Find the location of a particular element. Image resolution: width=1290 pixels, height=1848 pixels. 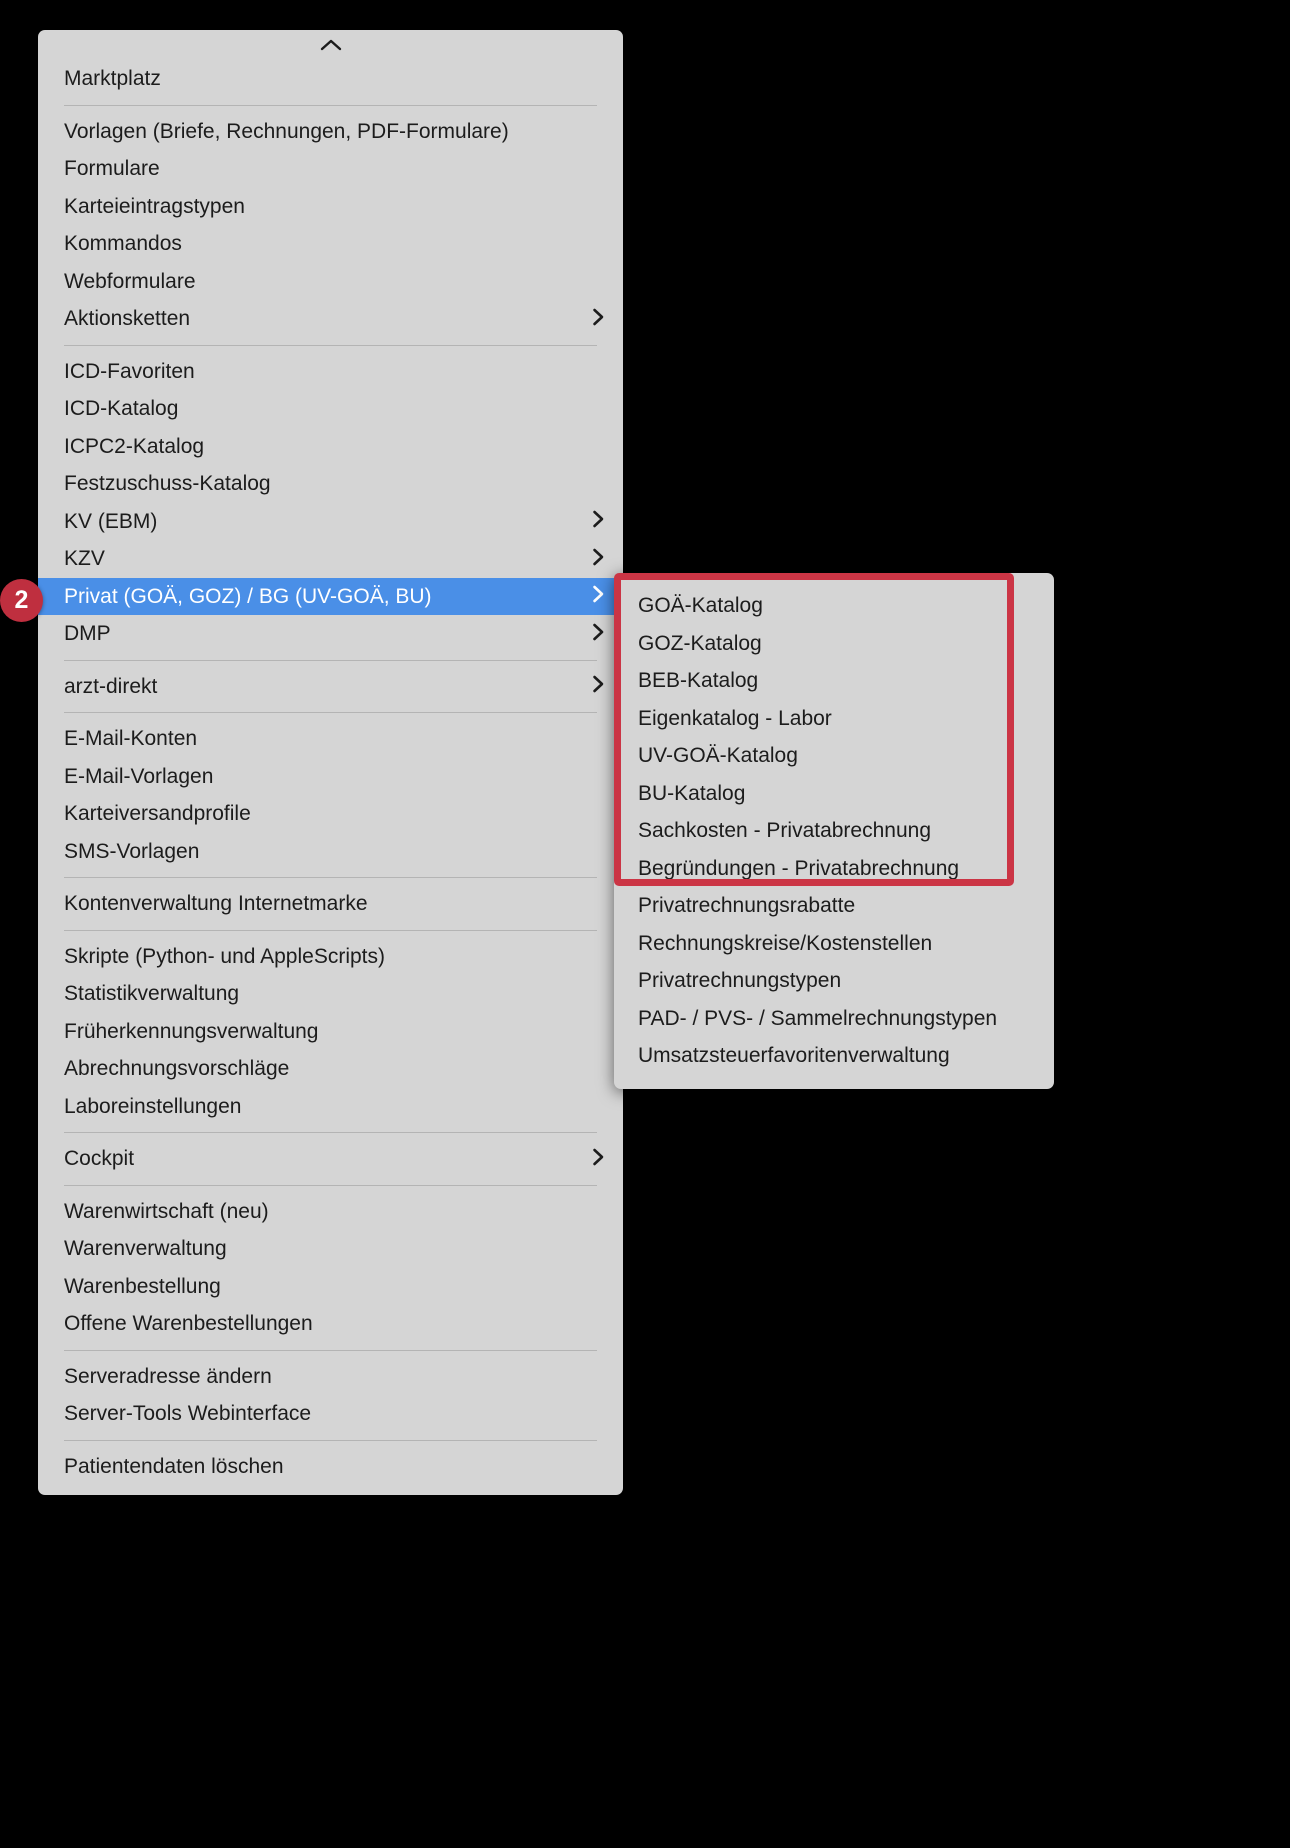

menu-item-label: Abrechnungsvorschläge is located at coordinates (177, 1069).